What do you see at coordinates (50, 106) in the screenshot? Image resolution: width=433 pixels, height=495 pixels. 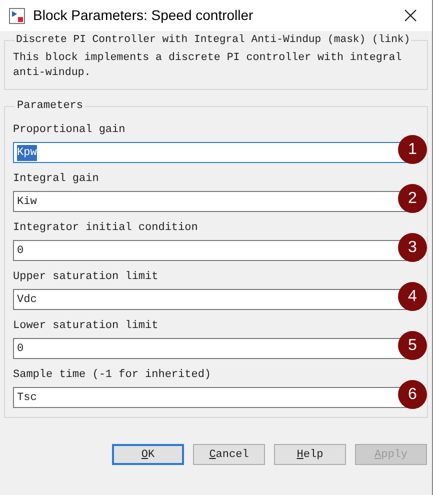 I see `group-title: Parameters` at bounding box center [50, 106].